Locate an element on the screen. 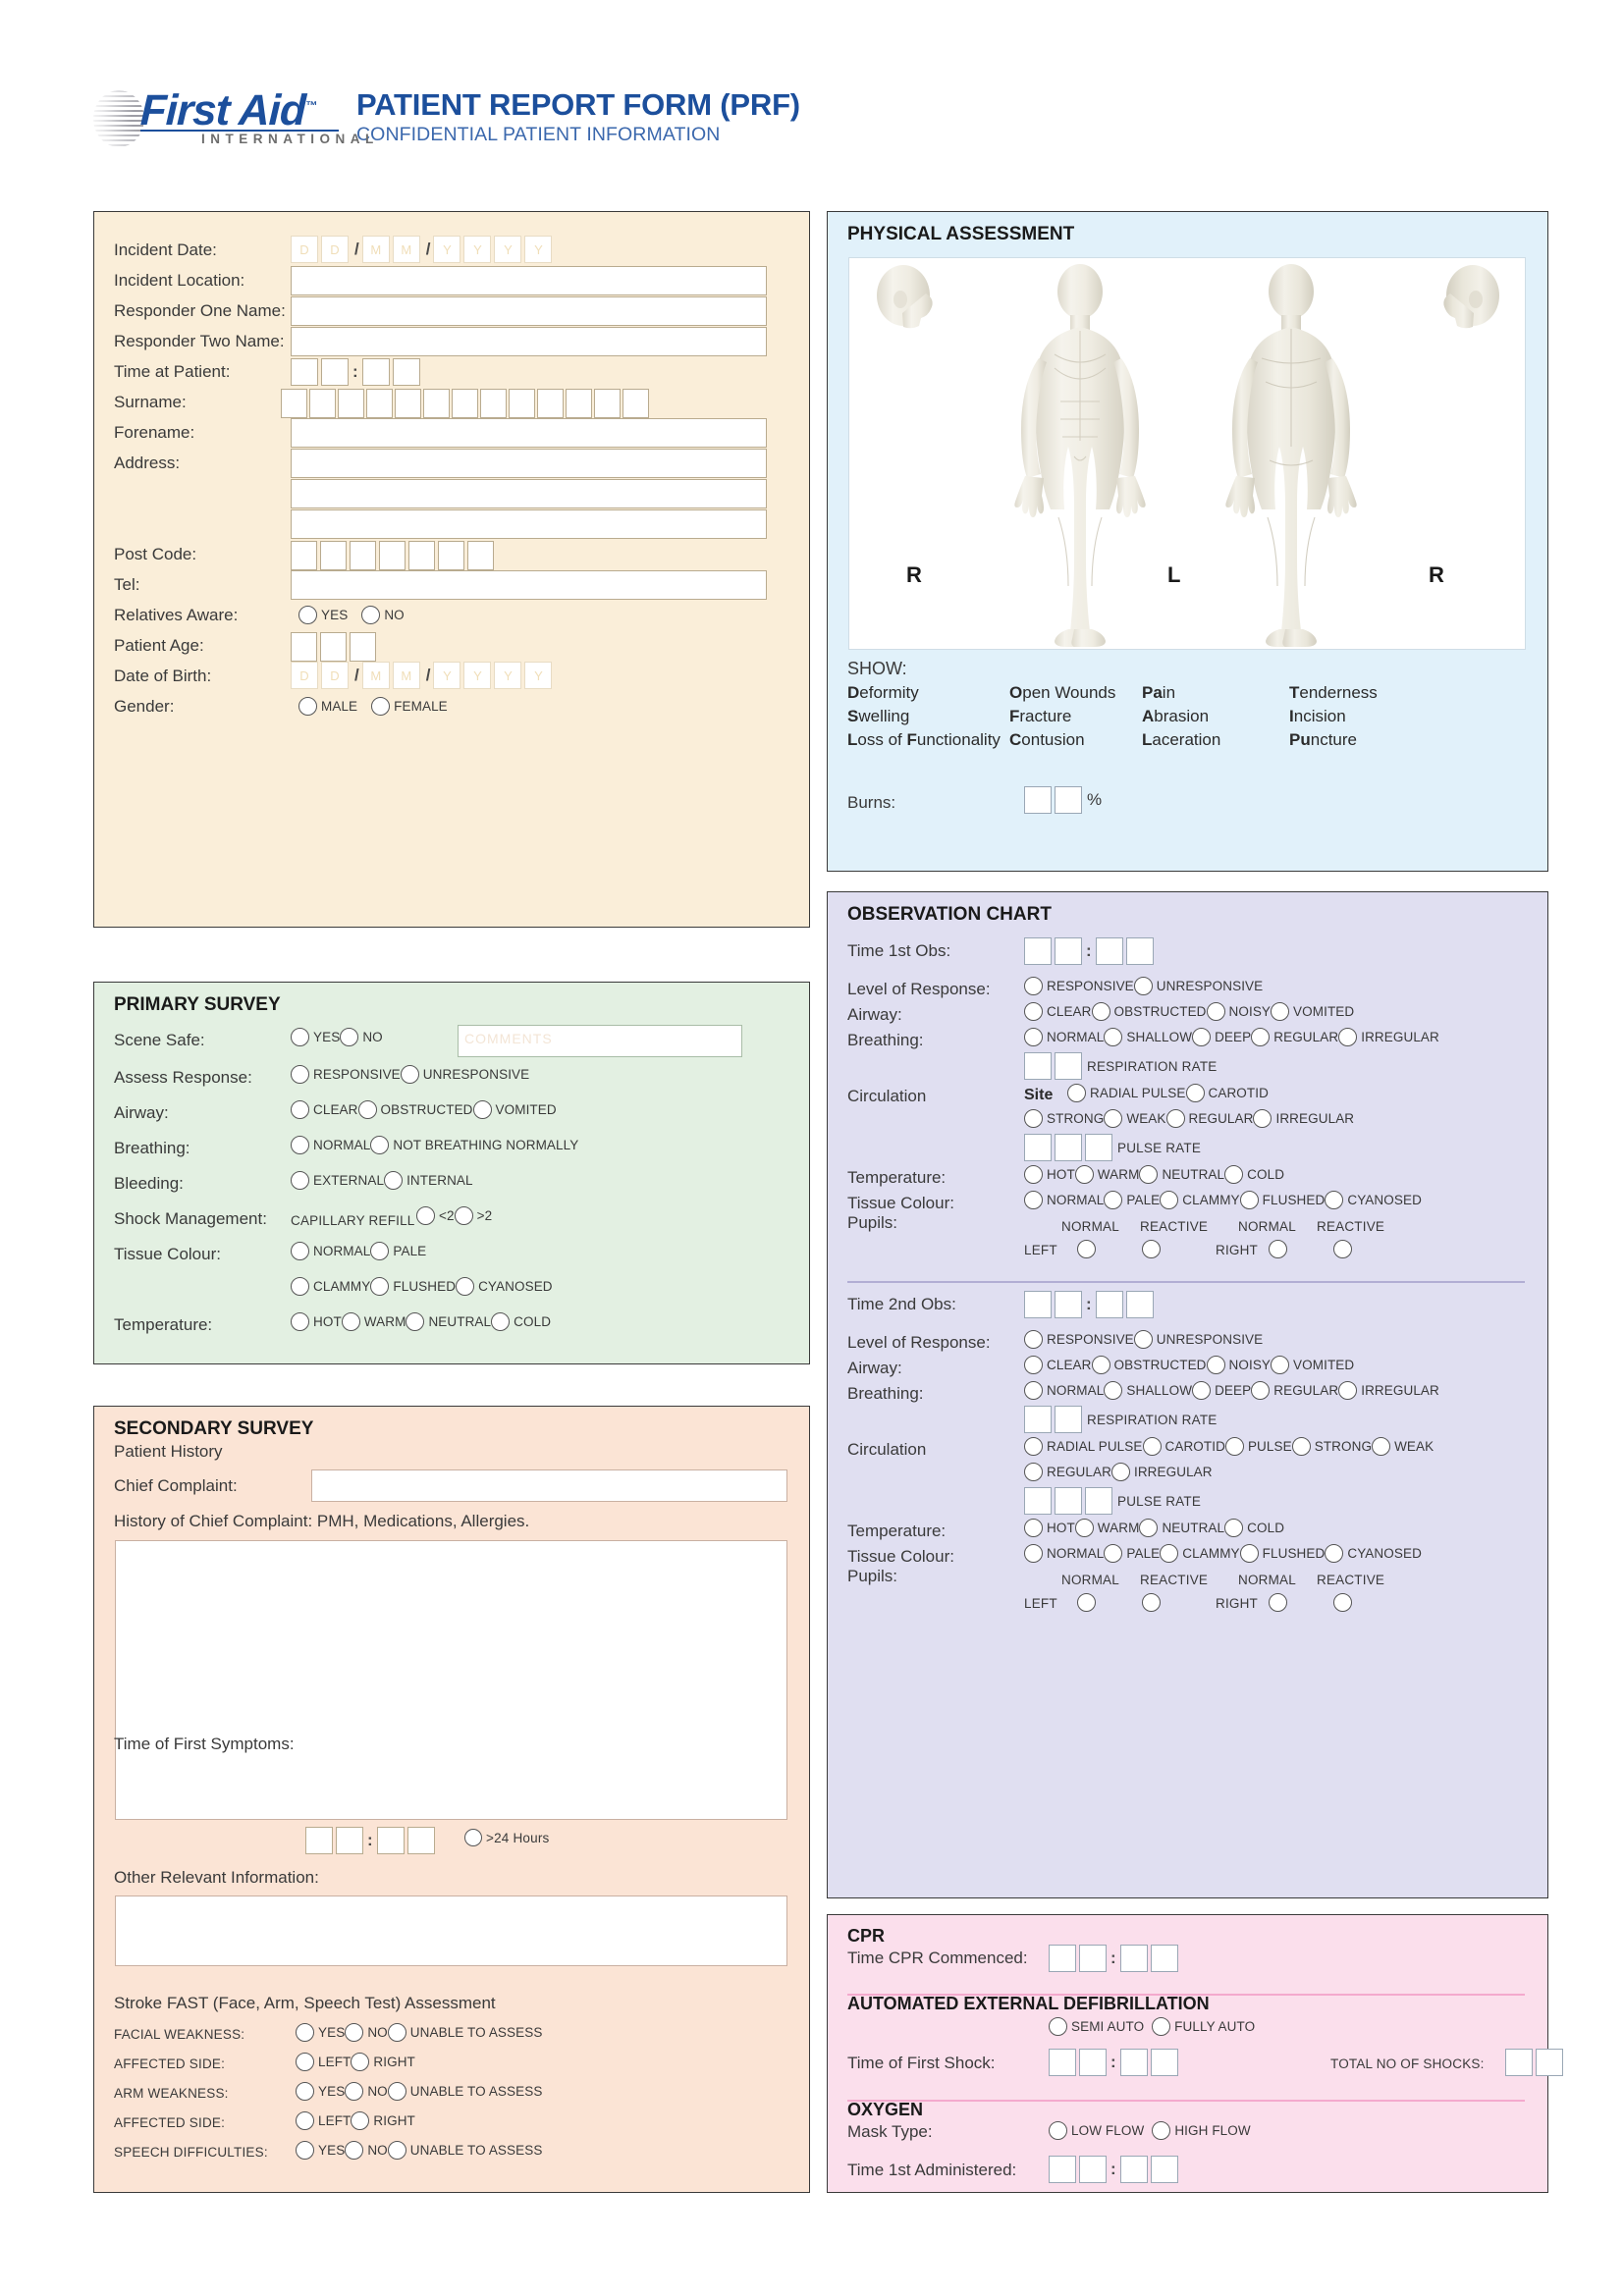 This screenshot has height=2296, width=1624. option-irregular: IRREGULAR is located at coordinates (1388, 1037).